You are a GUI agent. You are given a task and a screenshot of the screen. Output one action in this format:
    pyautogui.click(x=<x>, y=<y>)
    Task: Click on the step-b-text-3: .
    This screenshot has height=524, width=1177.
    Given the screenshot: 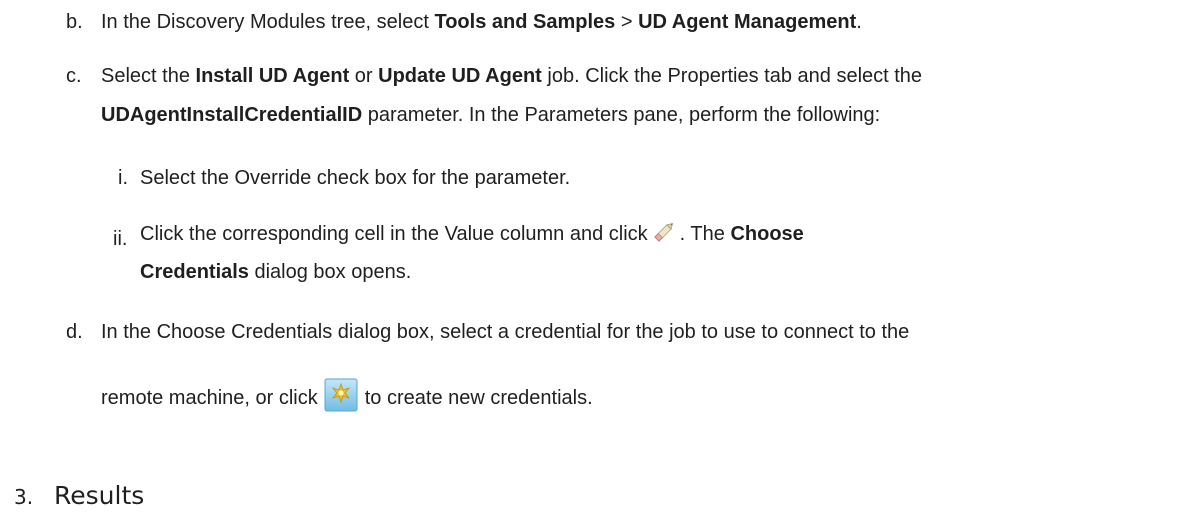 What is the action you would take?
    pyautogui.click(x=859, y=22)
    